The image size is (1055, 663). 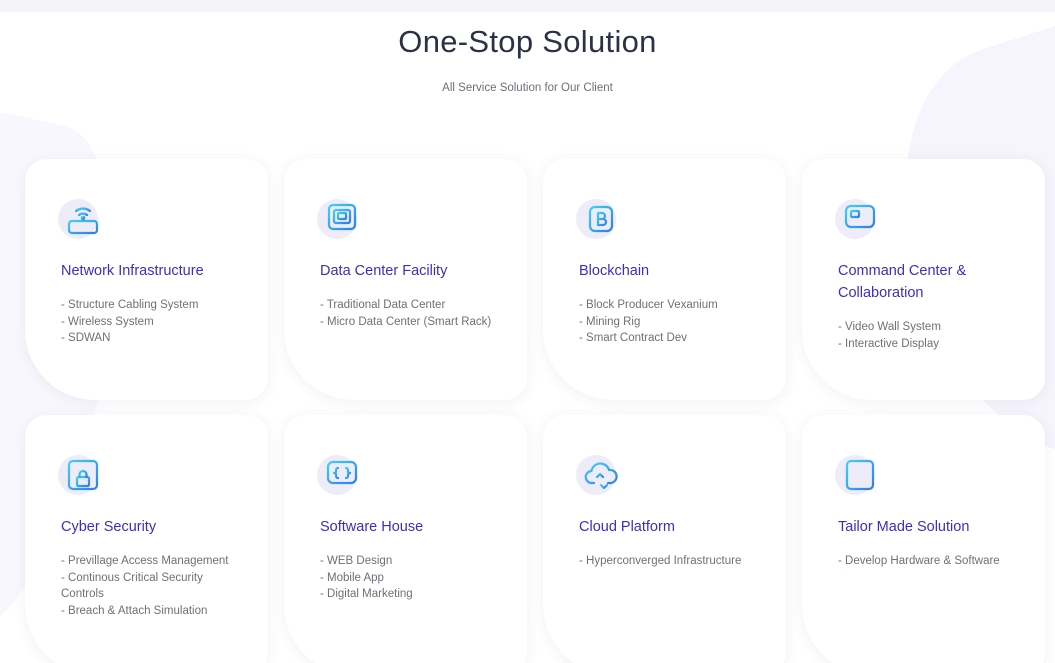 I want to click on blockchain-chip-icon, so click(x=597, y=219).